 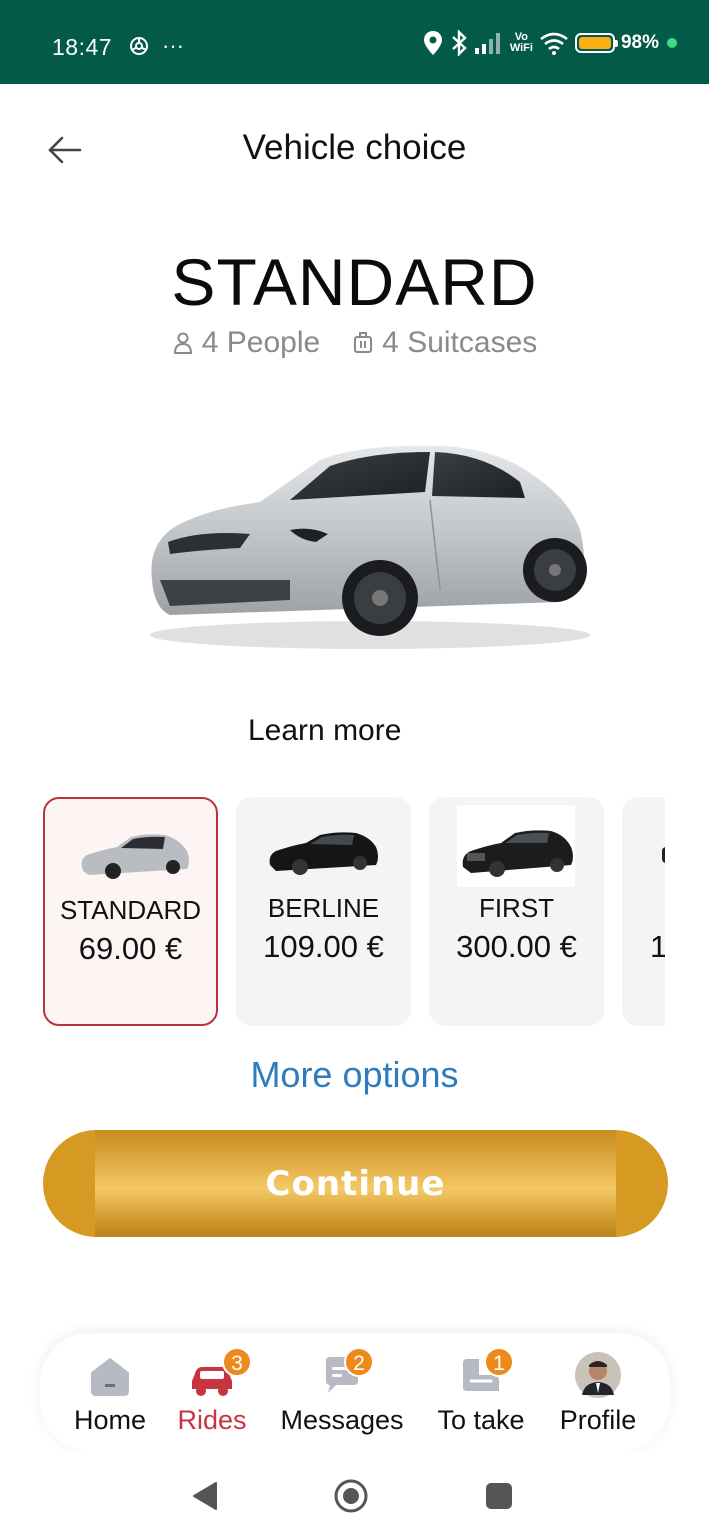 What do you see at coordinates (82, 47) in the screenshot?
I see `status-time: 18:47` at bounding box center [82, 47].